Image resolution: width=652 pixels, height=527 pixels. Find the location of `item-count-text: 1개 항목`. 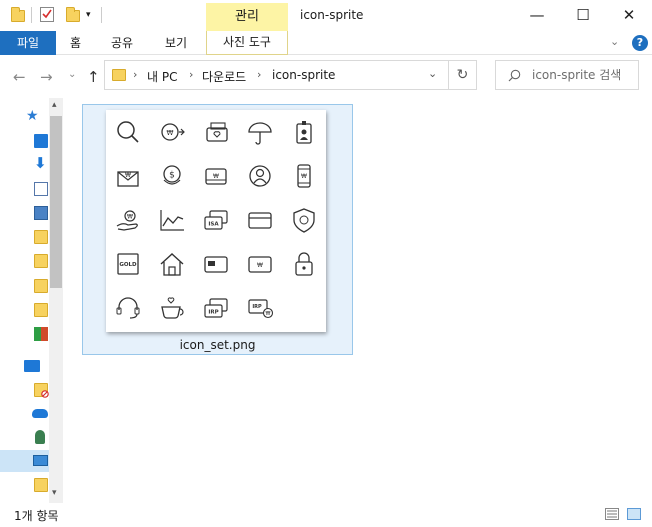

item-count-text: 1개 항목 is located at coordinates (36, 516).